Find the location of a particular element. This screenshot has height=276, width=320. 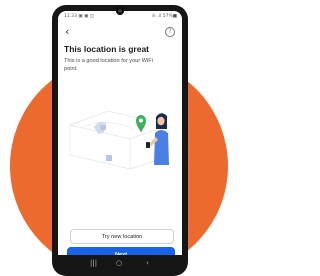

try-new-location-button: Try new location is located at coordinates (122, 236).